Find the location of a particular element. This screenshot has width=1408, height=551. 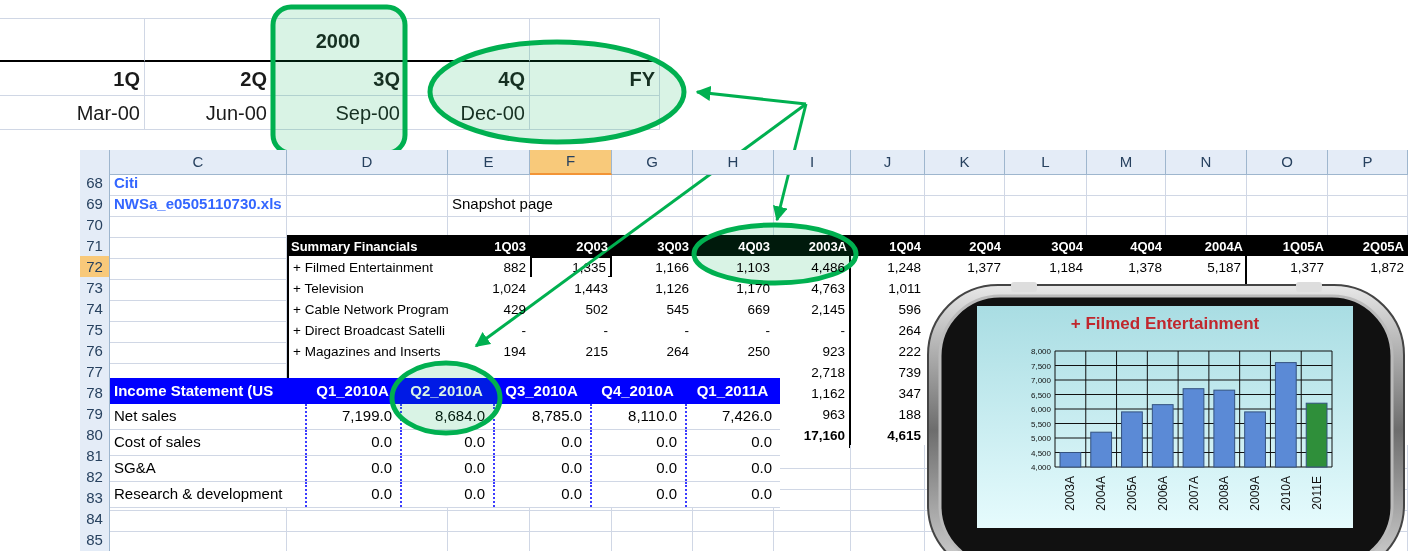

axis-tick-label: 4,500 is located at coordinates (1040, 453).